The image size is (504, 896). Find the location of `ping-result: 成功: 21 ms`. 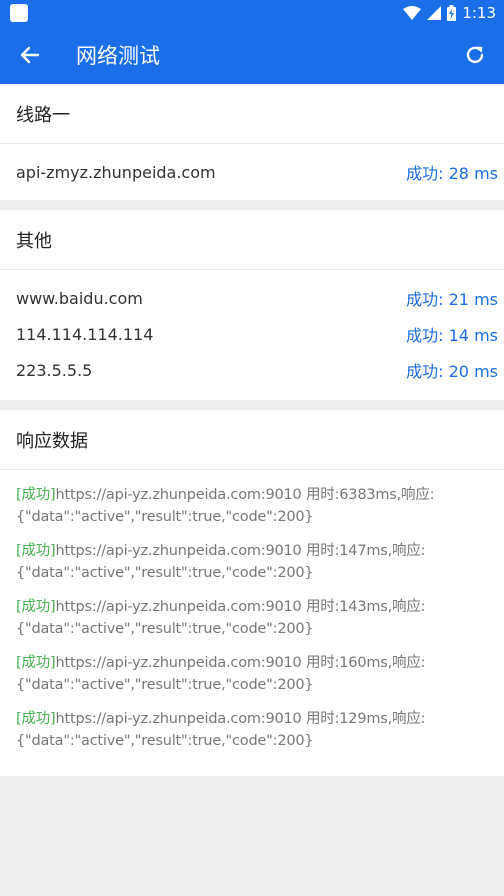

ping-result: 成功: 21 ms is located at coordinates (452, 299).